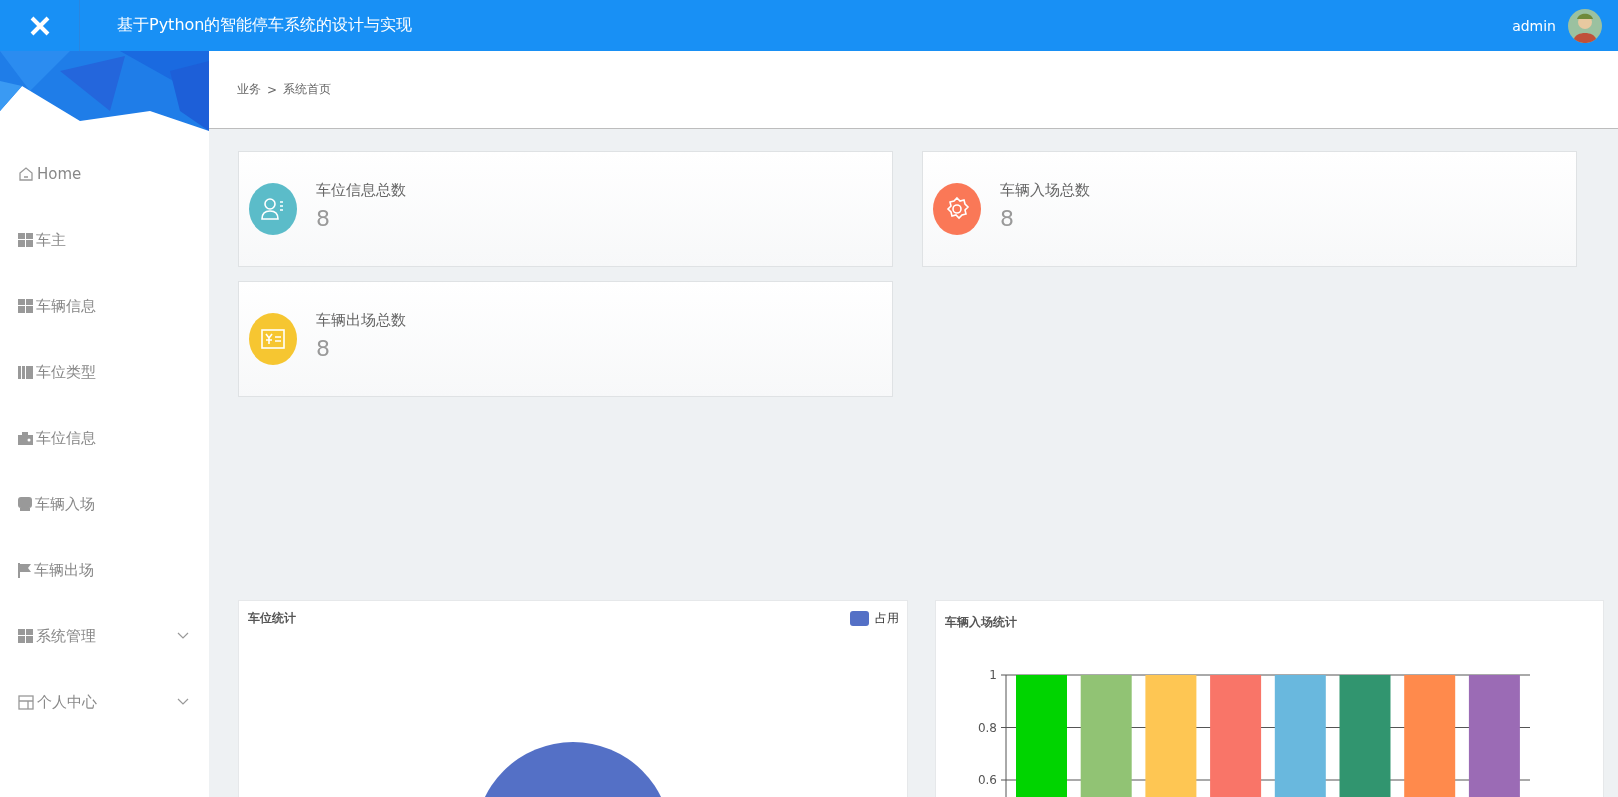  What do you see at coordinates (24, 570) in the screenshot?
I see `flag-icon` at bounding box center [24, 570].